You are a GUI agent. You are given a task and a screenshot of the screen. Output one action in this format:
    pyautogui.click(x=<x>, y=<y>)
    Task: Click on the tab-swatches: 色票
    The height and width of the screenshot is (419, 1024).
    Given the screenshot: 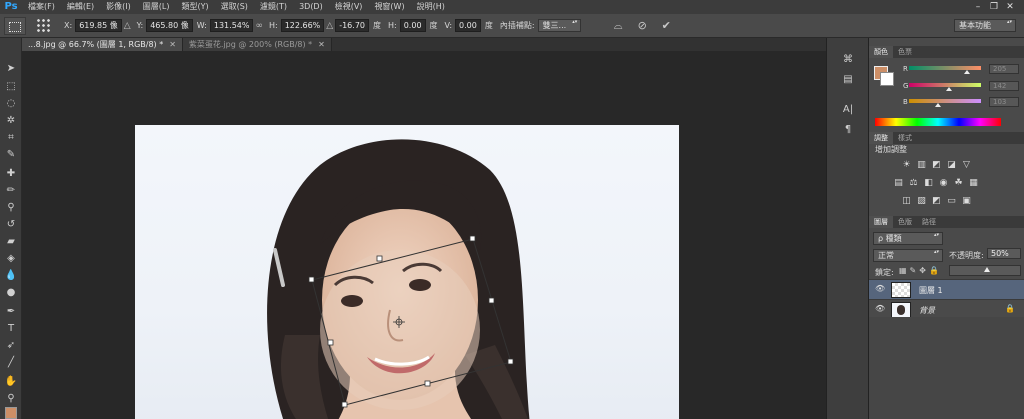 What is the action you would take?
    pyautogui.click(x=905, y=52)
    